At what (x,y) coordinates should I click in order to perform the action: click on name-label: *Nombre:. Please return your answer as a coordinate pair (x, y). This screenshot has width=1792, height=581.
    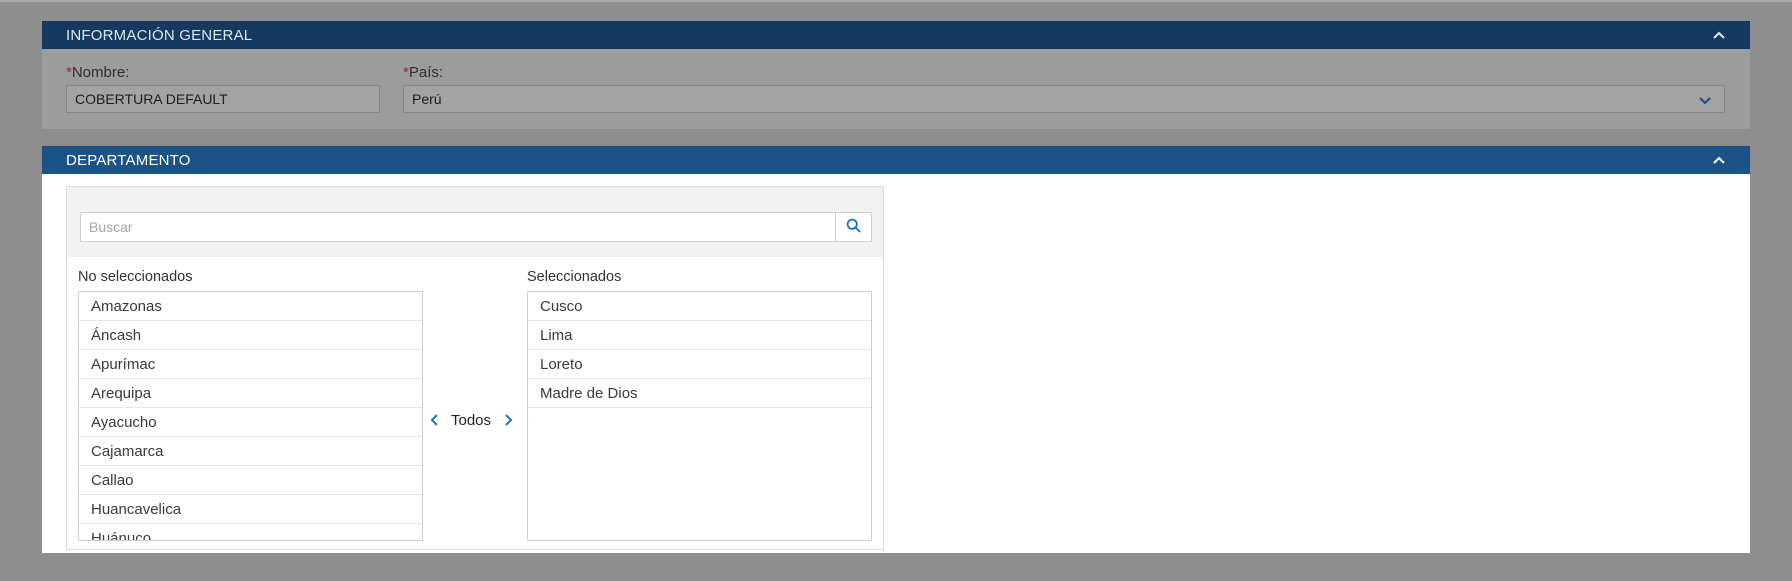
    Looking at the image, I should click on (98, 72).